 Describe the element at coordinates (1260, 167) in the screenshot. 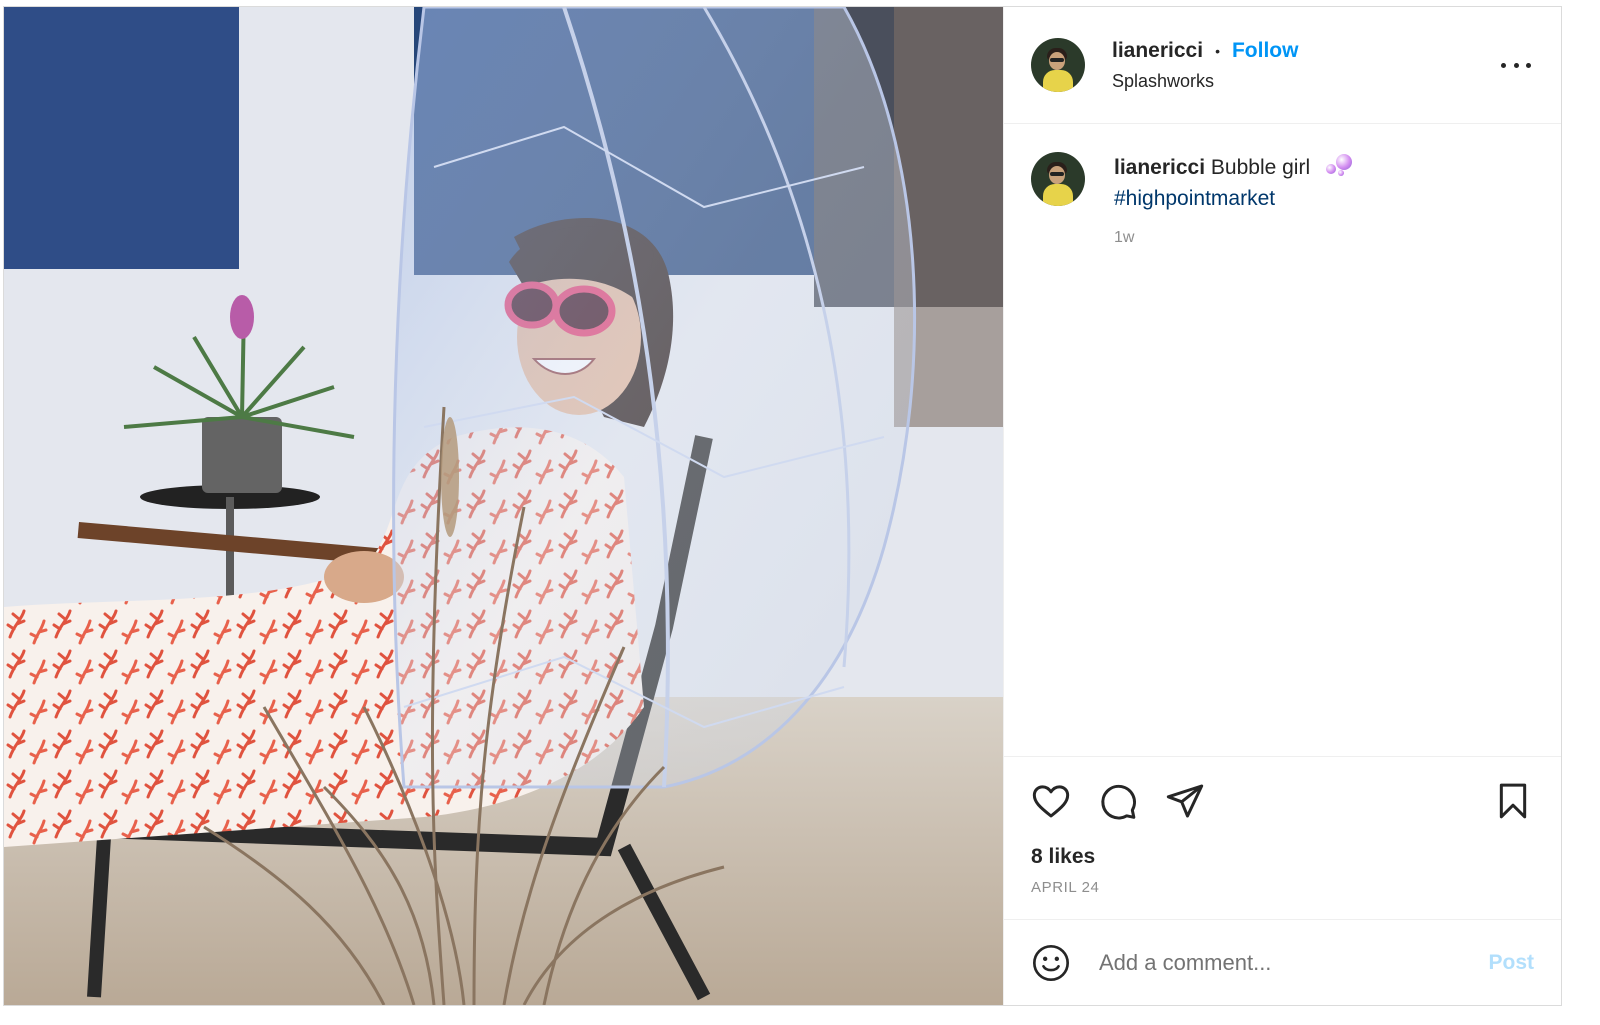

I see `caption-text: Bubble girl` at that location.